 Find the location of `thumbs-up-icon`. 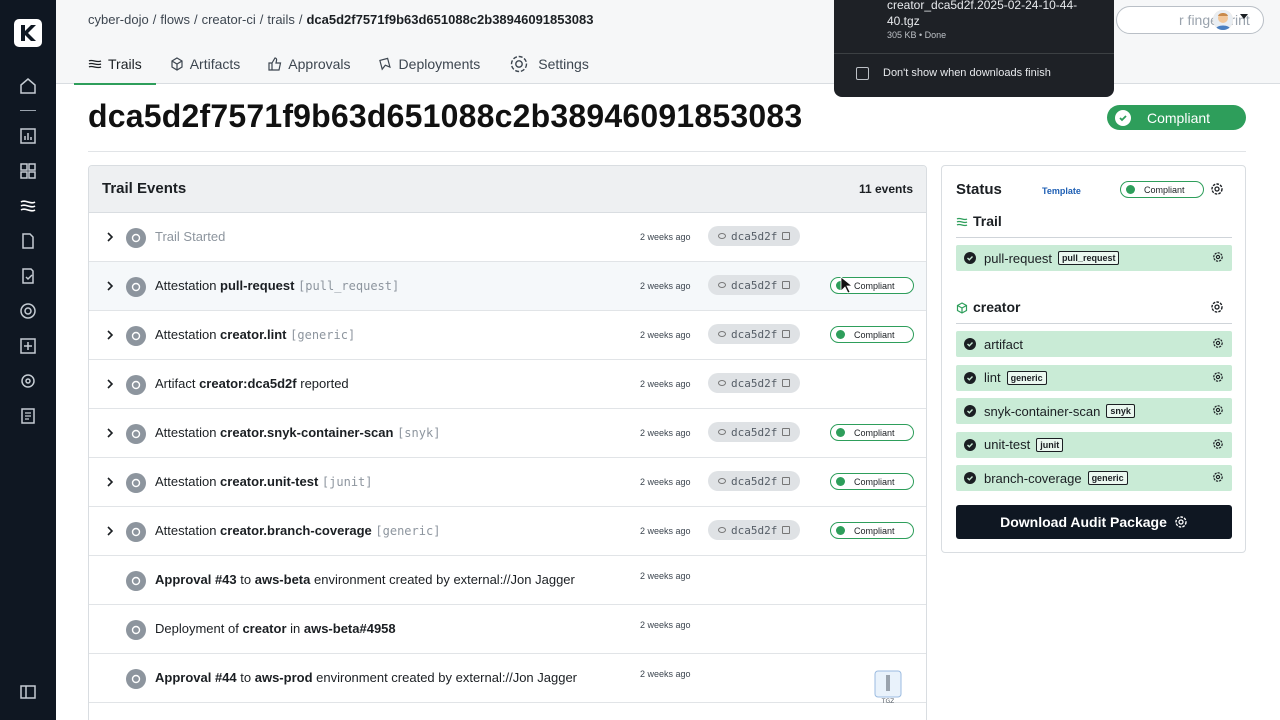

thumbs-up-icon is located at coordinates (275, 64).